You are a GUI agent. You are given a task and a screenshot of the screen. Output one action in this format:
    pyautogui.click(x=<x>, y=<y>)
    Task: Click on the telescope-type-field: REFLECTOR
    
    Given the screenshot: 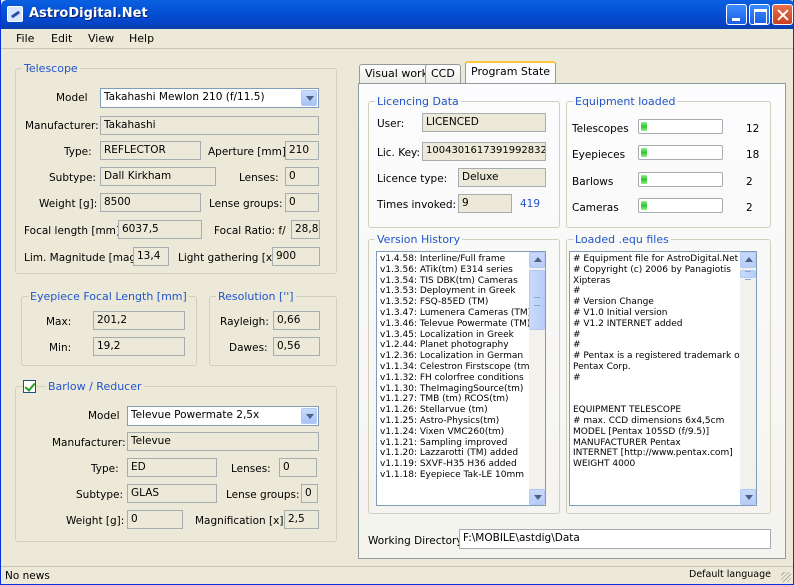 What is the action you would take?
    pyautogui.click(x=150, y=150)
    